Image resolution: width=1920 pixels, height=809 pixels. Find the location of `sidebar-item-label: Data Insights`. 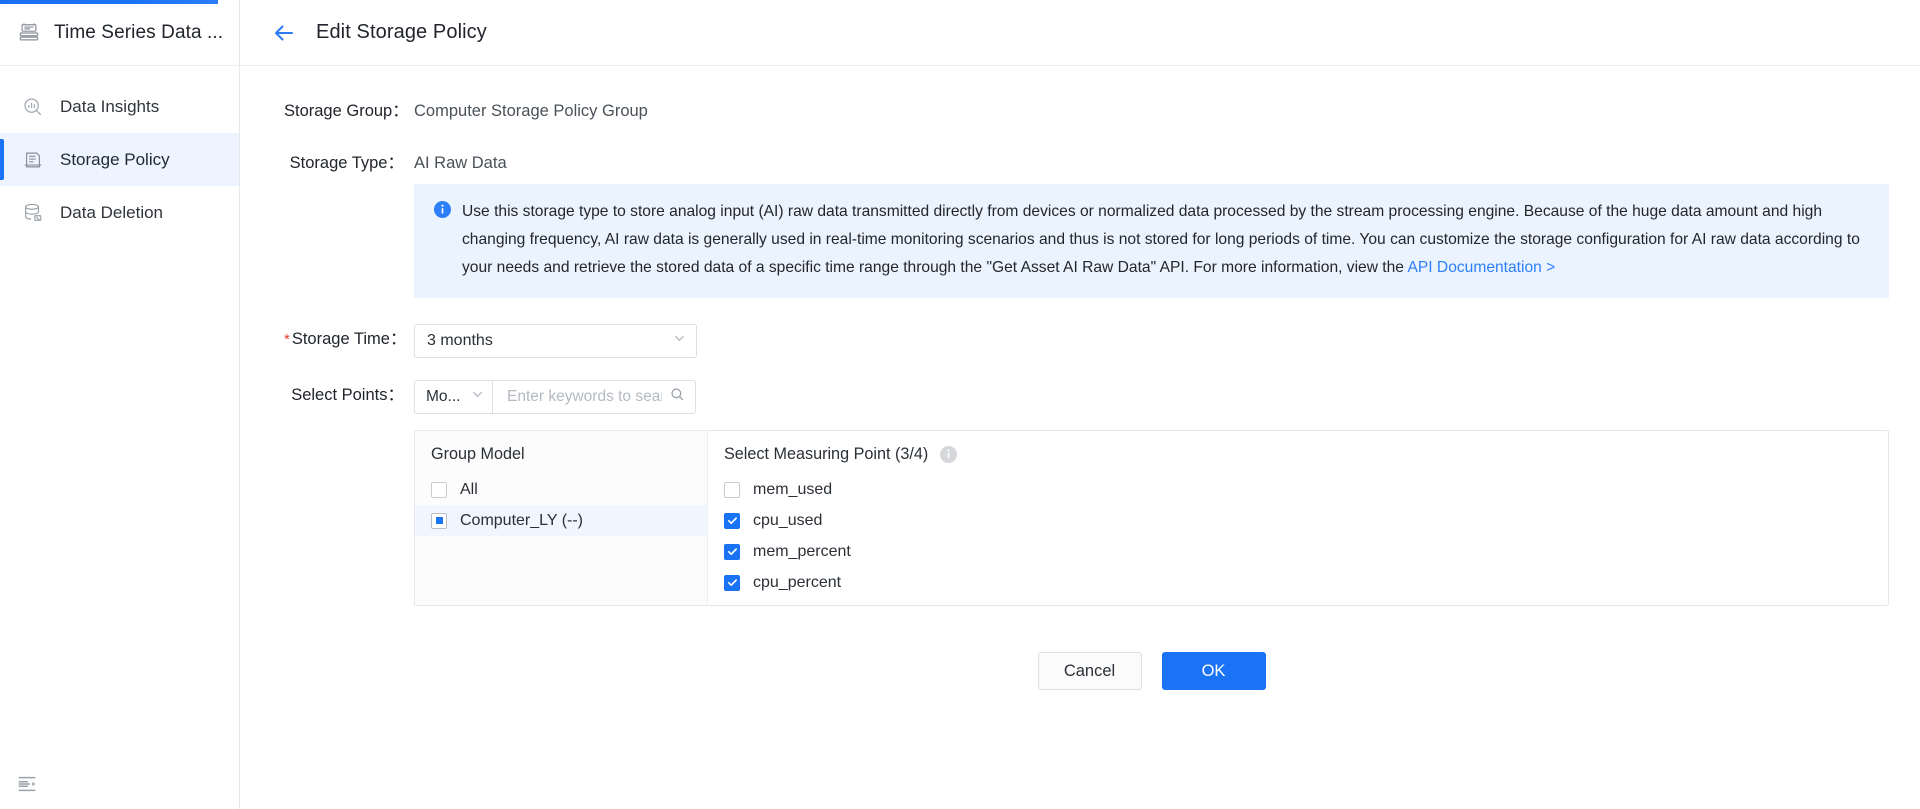

sidebar-item-label: Data Insights is located at coordinates (110, 106).